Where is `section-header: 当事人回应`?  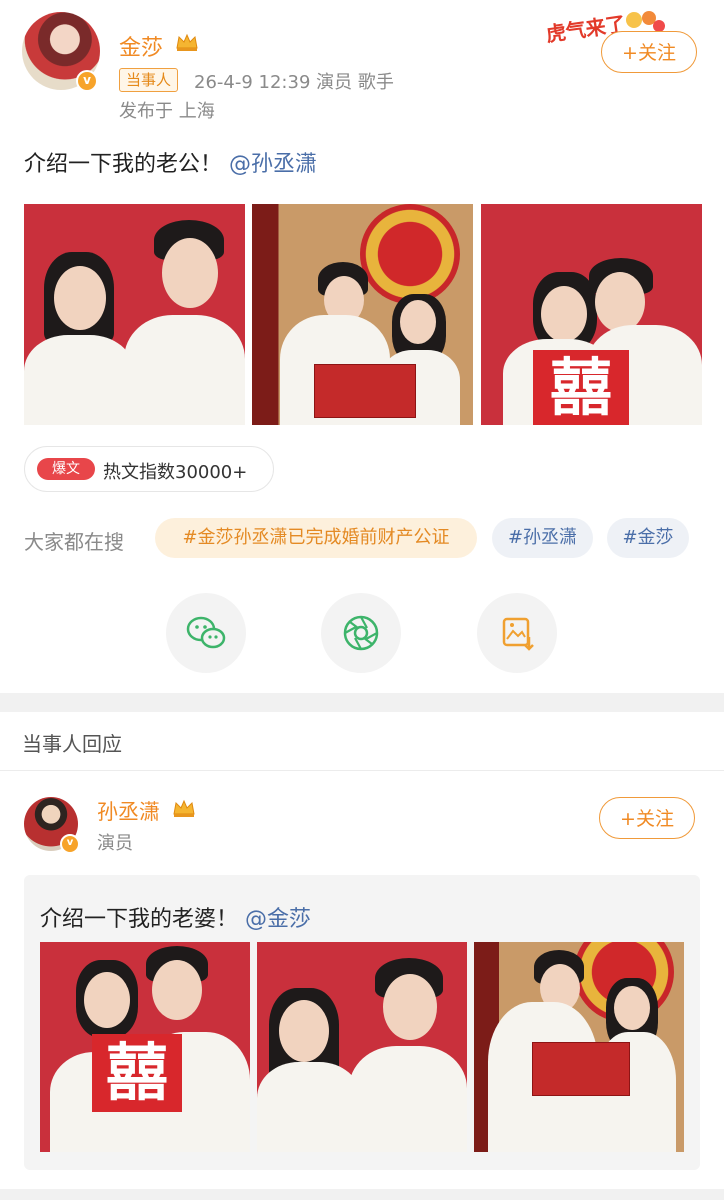 section-header: 当事人回应 is located at coordinates (362, 741).